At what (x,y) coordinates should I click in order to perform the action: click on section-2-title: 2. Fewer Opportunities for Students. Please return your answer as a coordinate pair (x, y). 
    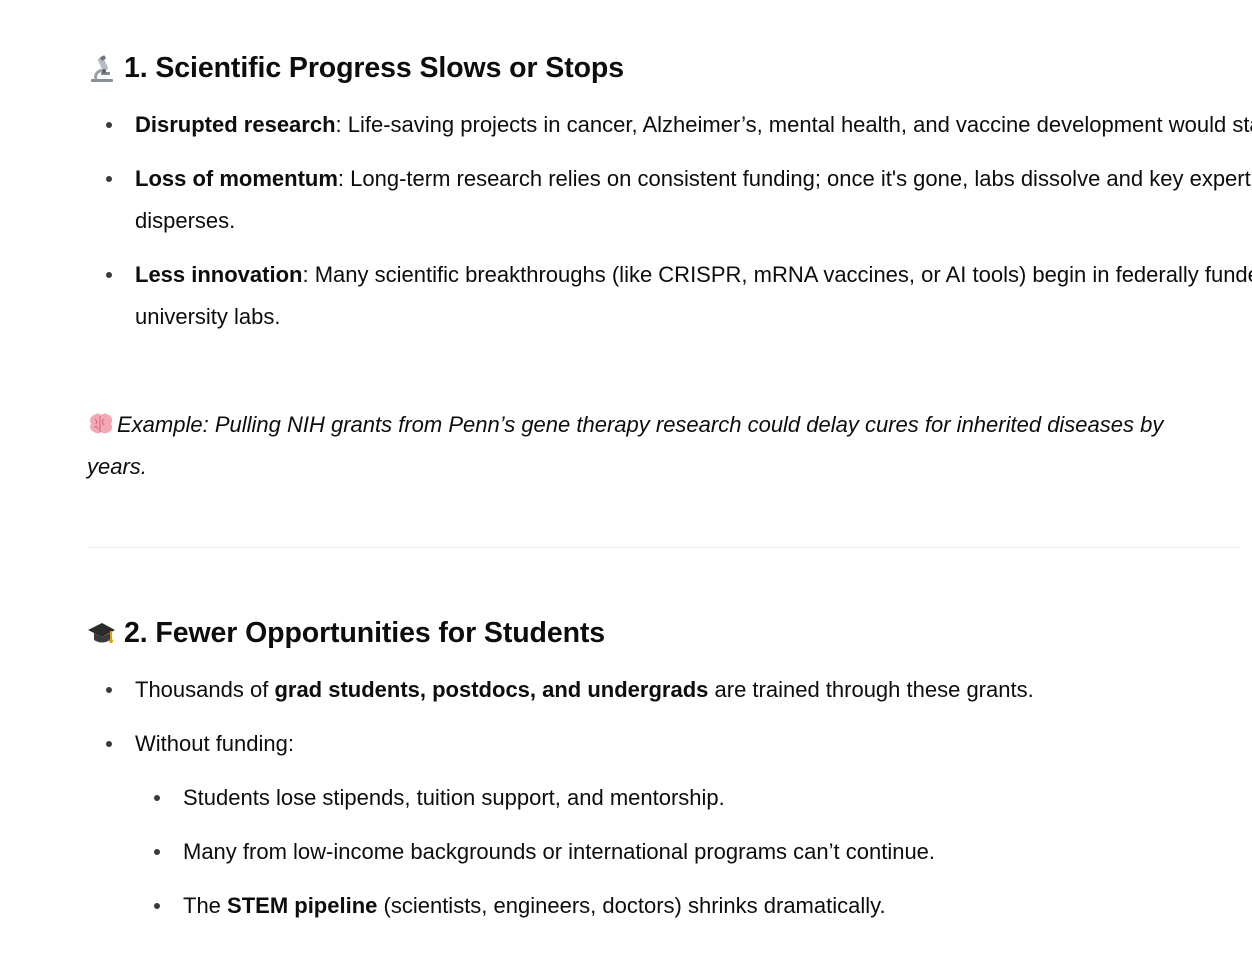
    Looking at the image, I should click on (365, 633).